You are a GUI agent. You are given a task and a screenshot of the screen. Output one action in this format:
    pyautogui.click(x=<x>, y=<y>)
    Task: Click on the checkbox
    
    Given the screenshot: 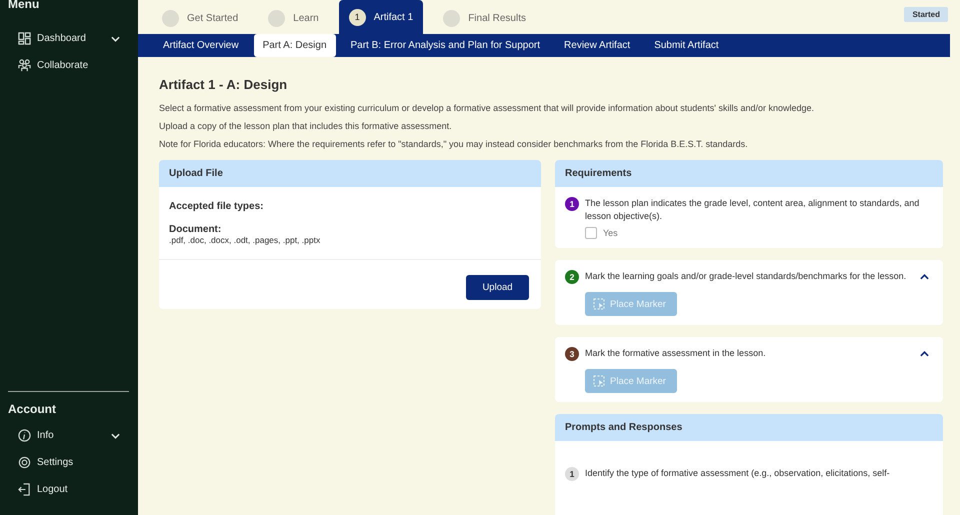 What is the action you would take?
    pyautogui.click(x=591, y=233)
    